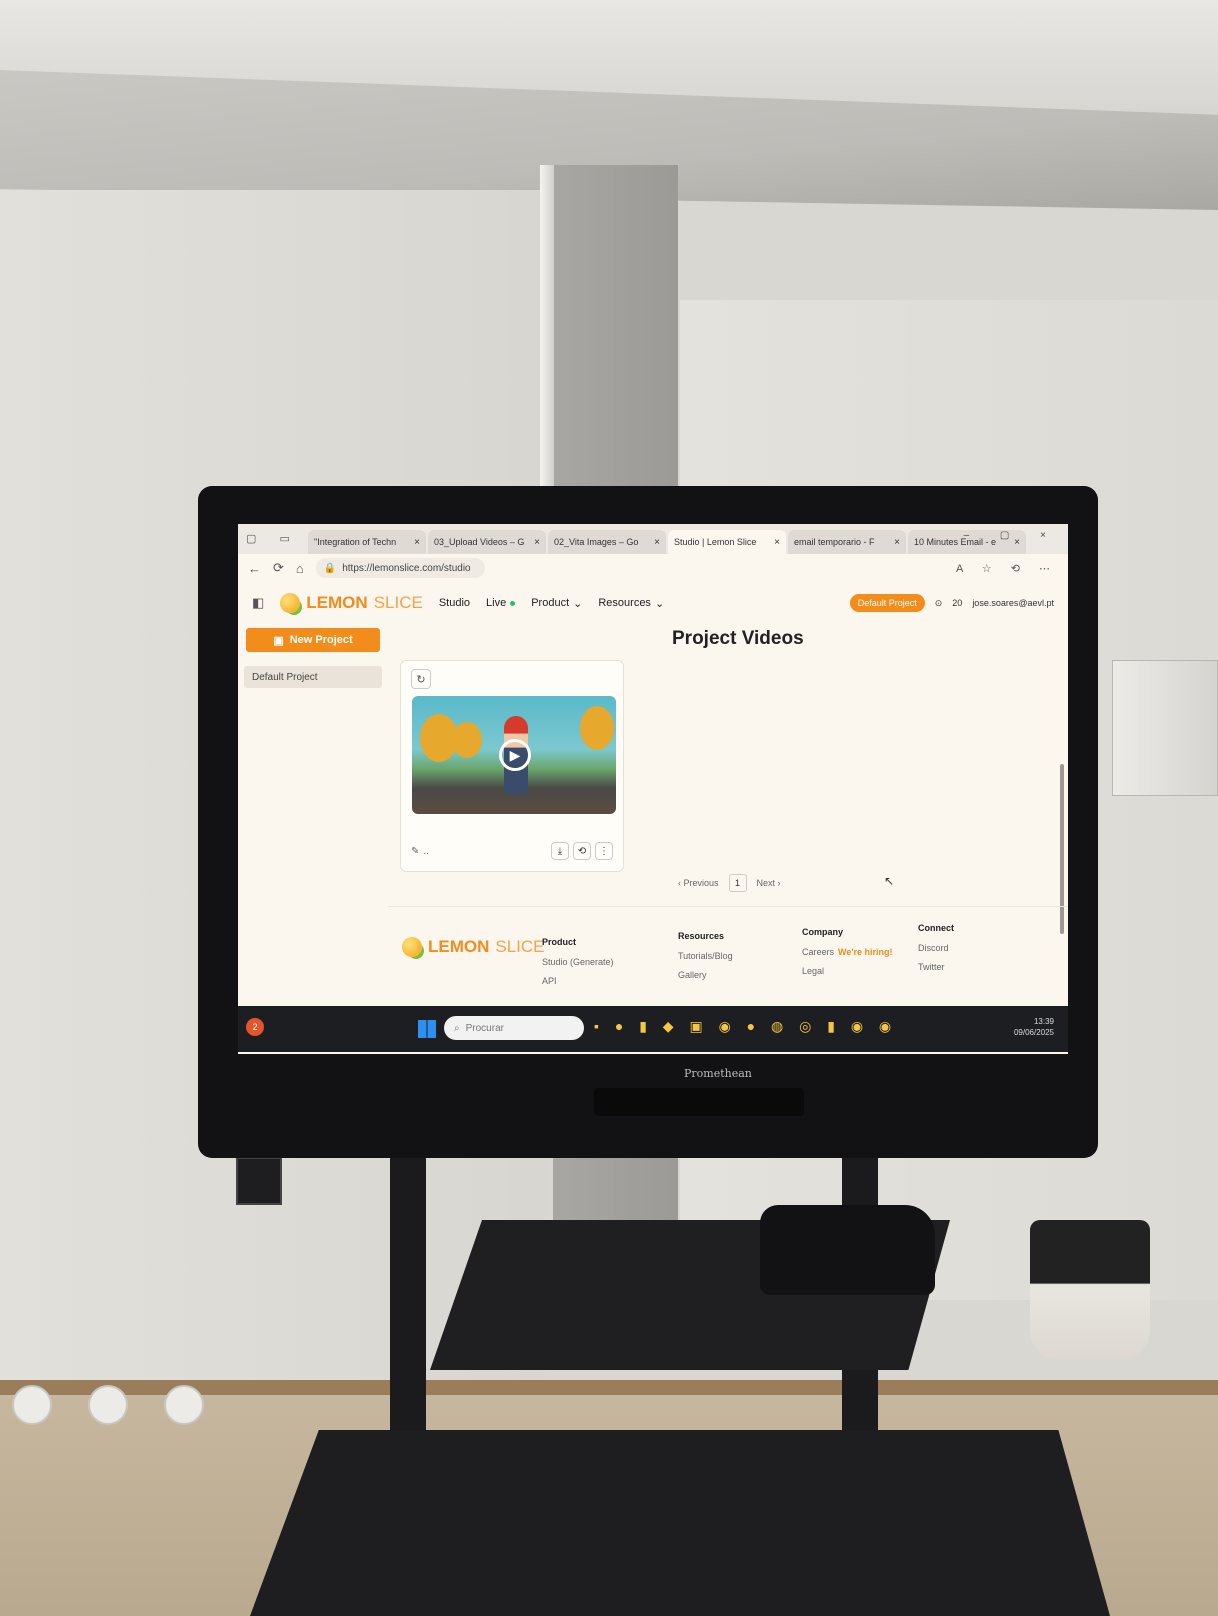 Image resolution: width=1218 pixels, height=1616 pixels. Describe the element at coordinates (427, 1029) in the screenshot. I see `windows-start-icon` at that location.